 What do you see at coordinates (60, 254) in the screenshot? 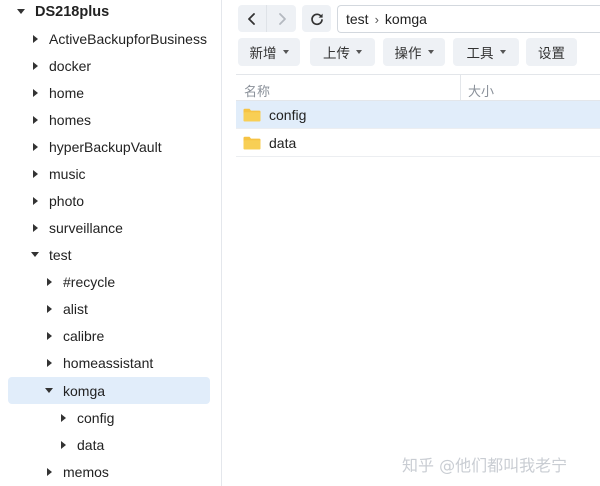
I see `tree-node-label: test` at bounding box center [60, 254].